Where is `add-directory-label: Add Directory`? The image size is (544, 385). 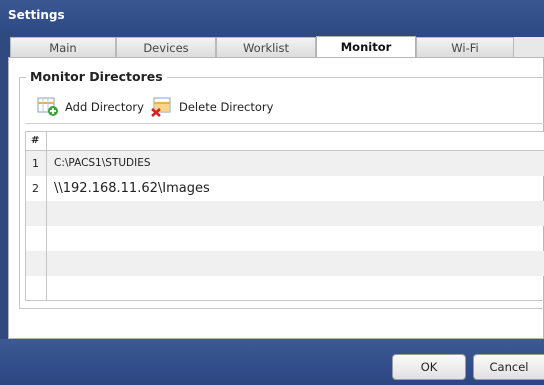
add-directory-label: Add Directory is located at coordinates (104, 107).